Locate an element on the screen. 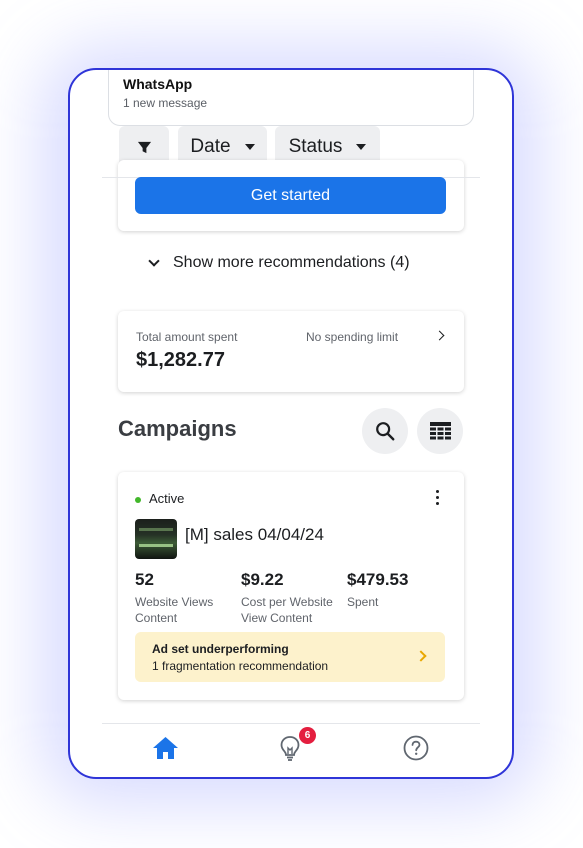 This screenshot has width=583, height=848. date-filter-label: Date is located at coordinates (210, 146).